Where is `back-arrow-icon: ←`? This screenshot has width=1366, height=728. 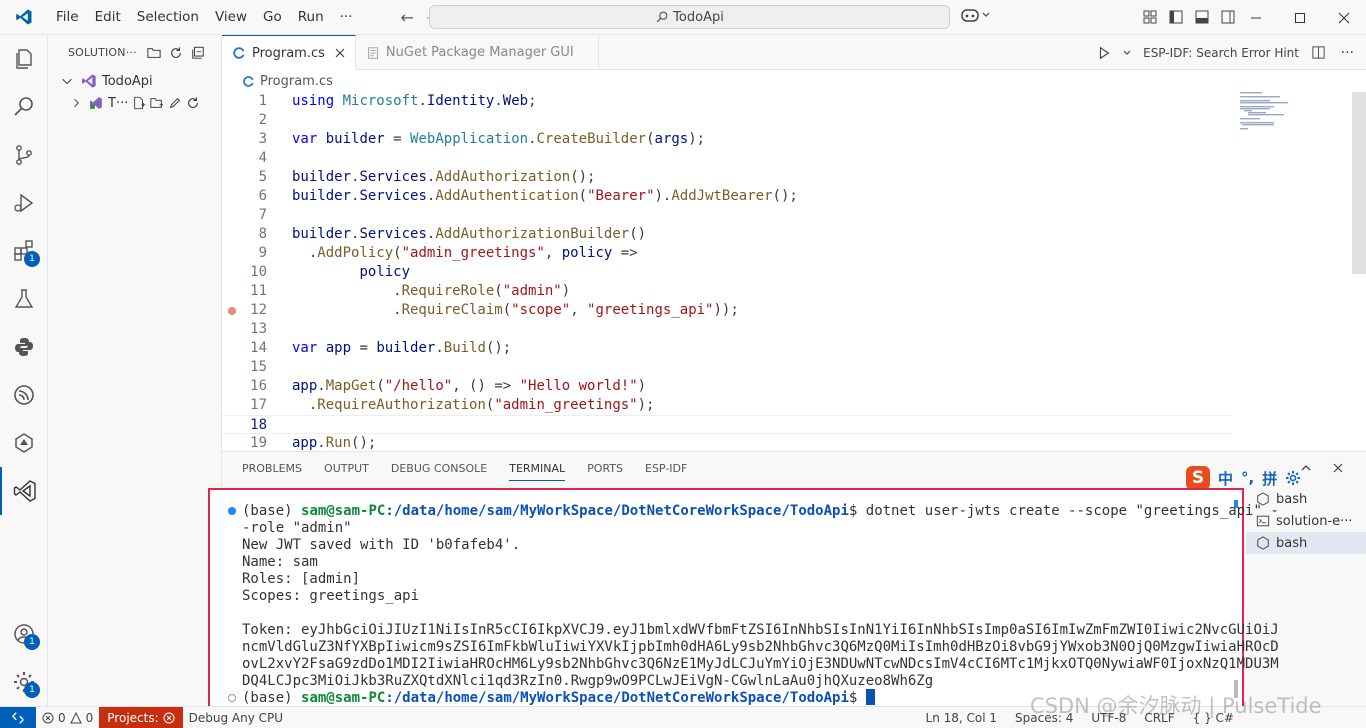
back-arrow-icon: ← is located at coordinates (407, 17).